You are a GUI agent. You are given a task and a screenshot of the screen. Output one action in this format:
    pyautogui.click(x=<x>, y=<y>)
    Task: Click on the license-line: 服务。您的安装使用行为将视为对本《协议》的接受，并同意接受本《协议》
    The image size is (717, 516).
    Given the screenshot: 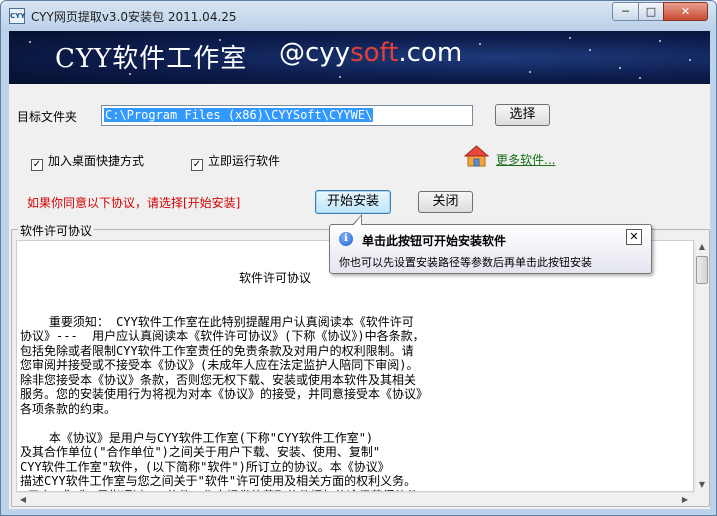 What is the action you would take?
    pyautogui.click(x=224, y=394)
    